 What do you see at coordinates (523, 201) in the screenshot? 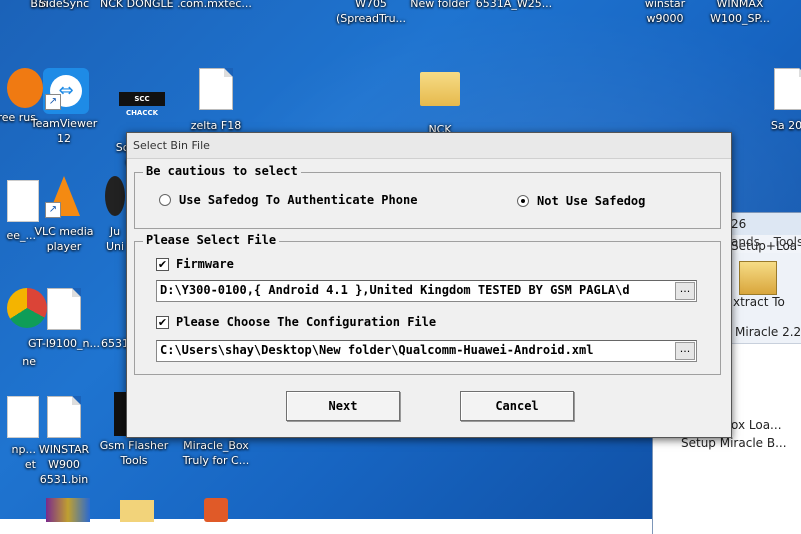
I see `radio-dot-selected-icon` at bounding box center [523, 201].